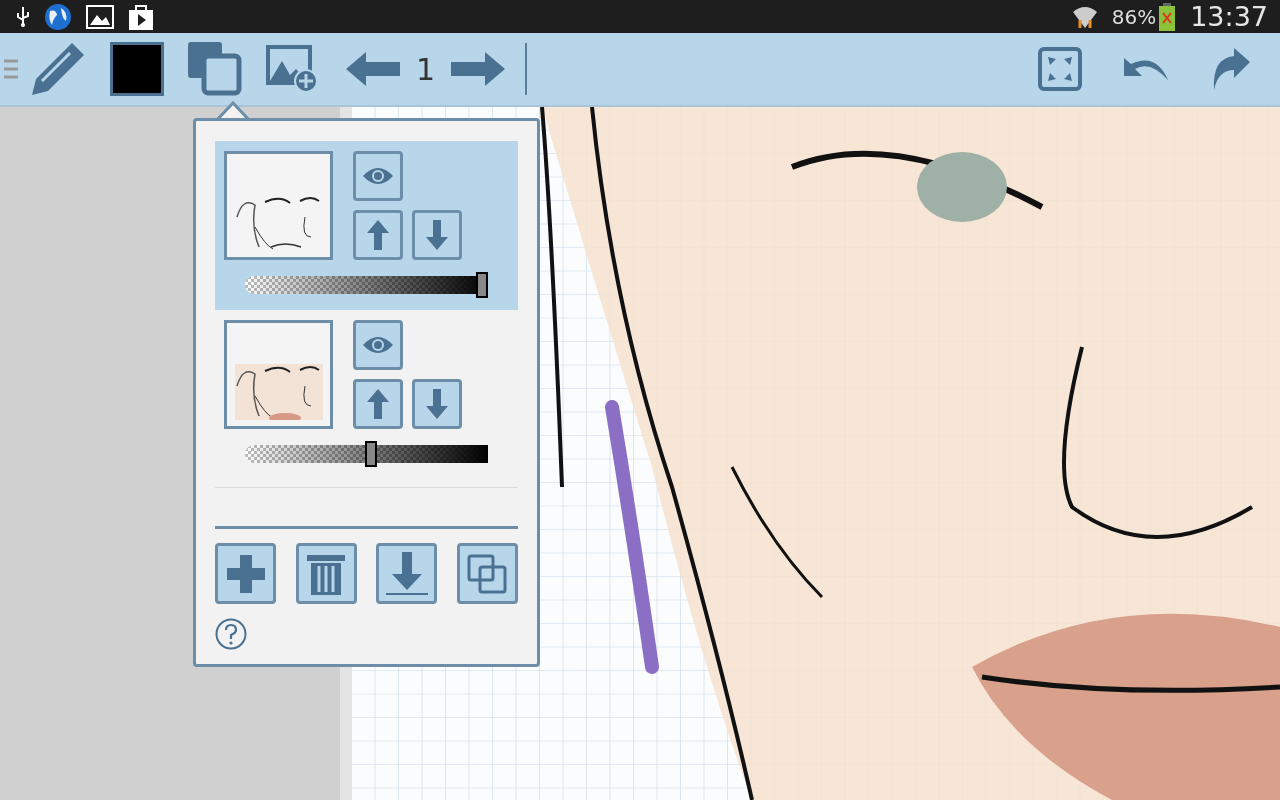  I want to click on duplicate-icon, so click(487, 573).